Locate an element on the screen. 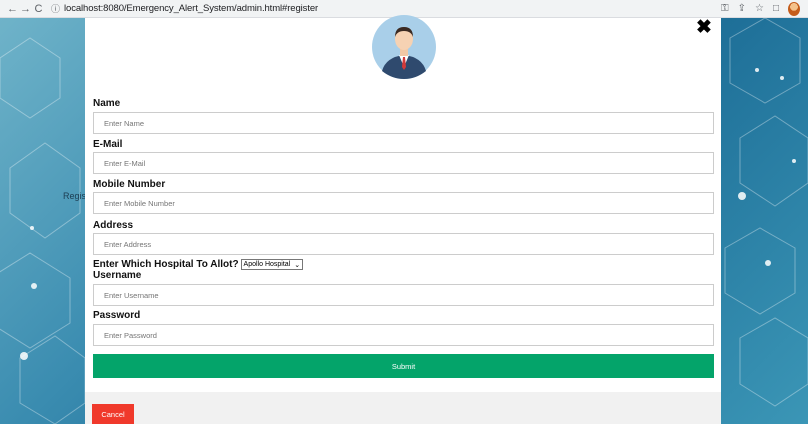 The height and width of the screenshot is (424, 808). email-label: E-Mail is located at coordinates (108, 144).